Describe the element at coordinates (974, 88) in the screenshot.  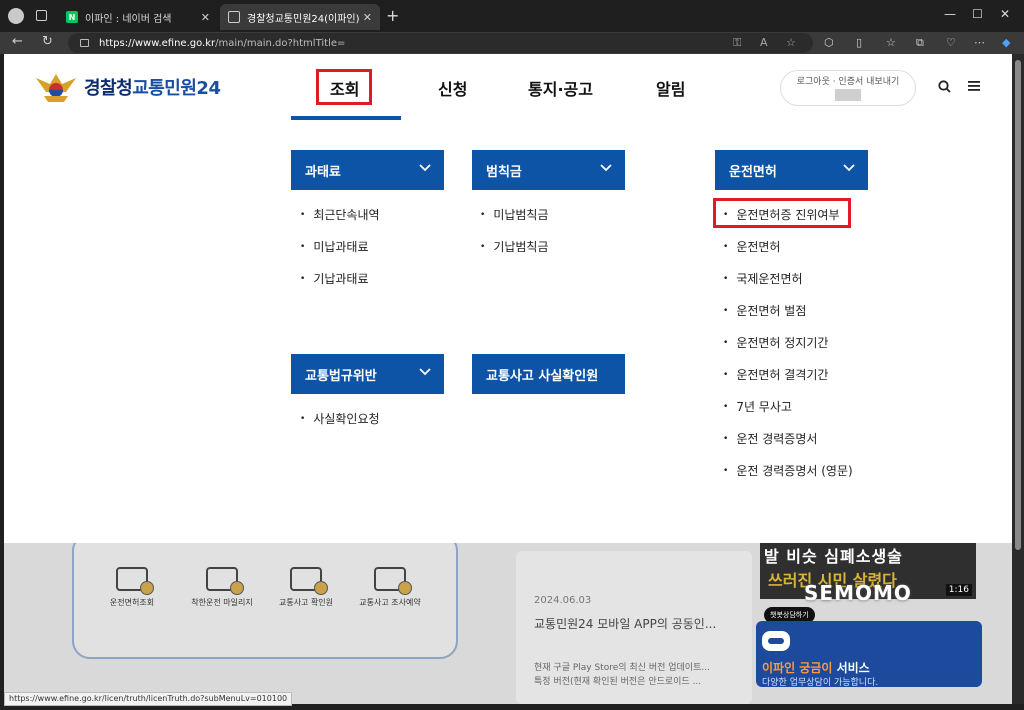
I see `hamburger-menu-icon` at that location.